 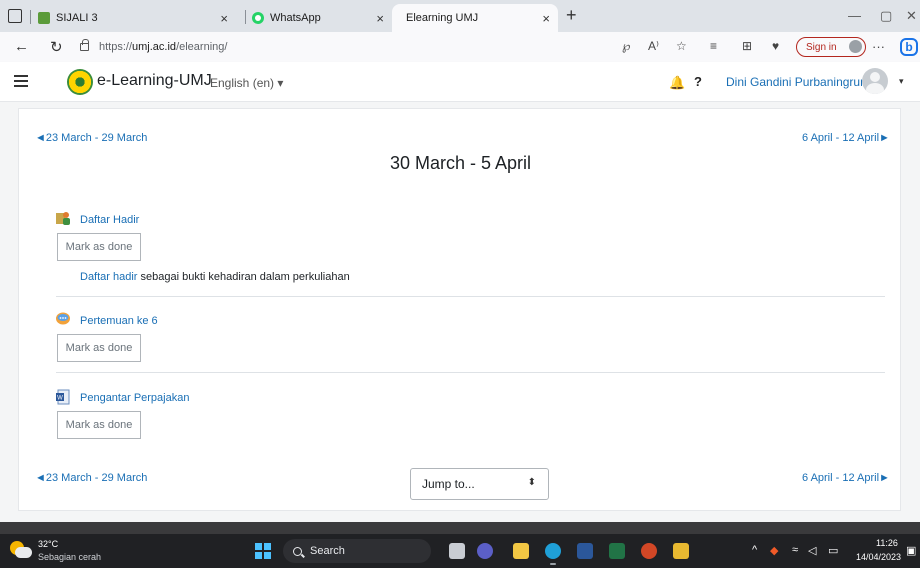 I want to click on window-bottom-strip, so click(x=460, y=528).